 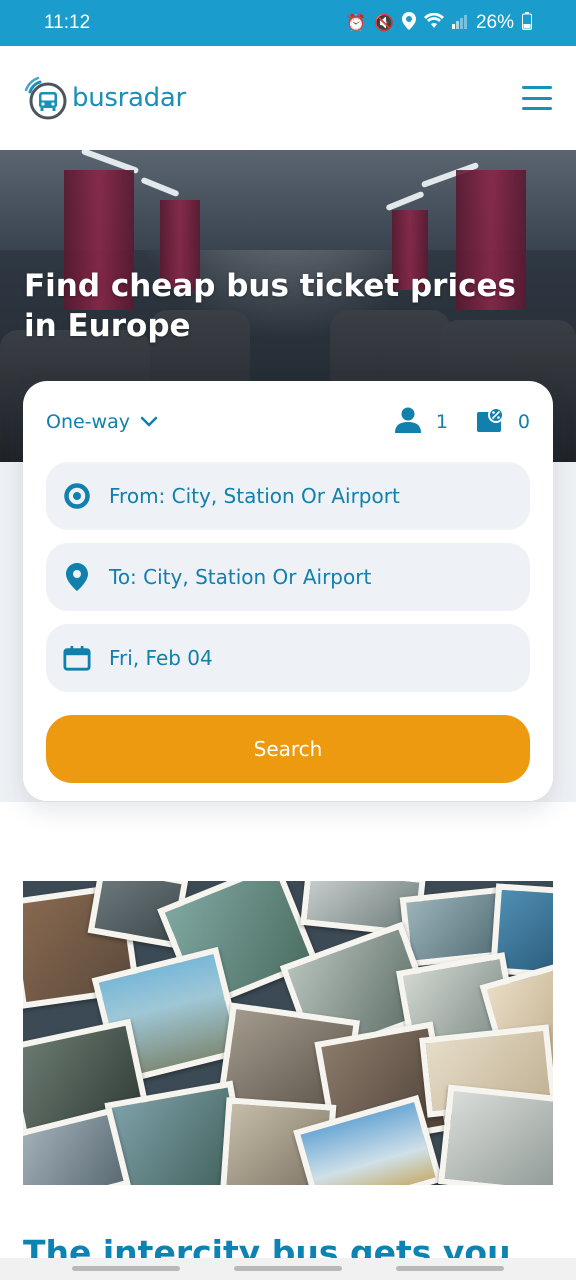 What do you see at coordinates (288, 749) in the screenshot?
I see `search-button: Search` at bounding box center [288, 749].